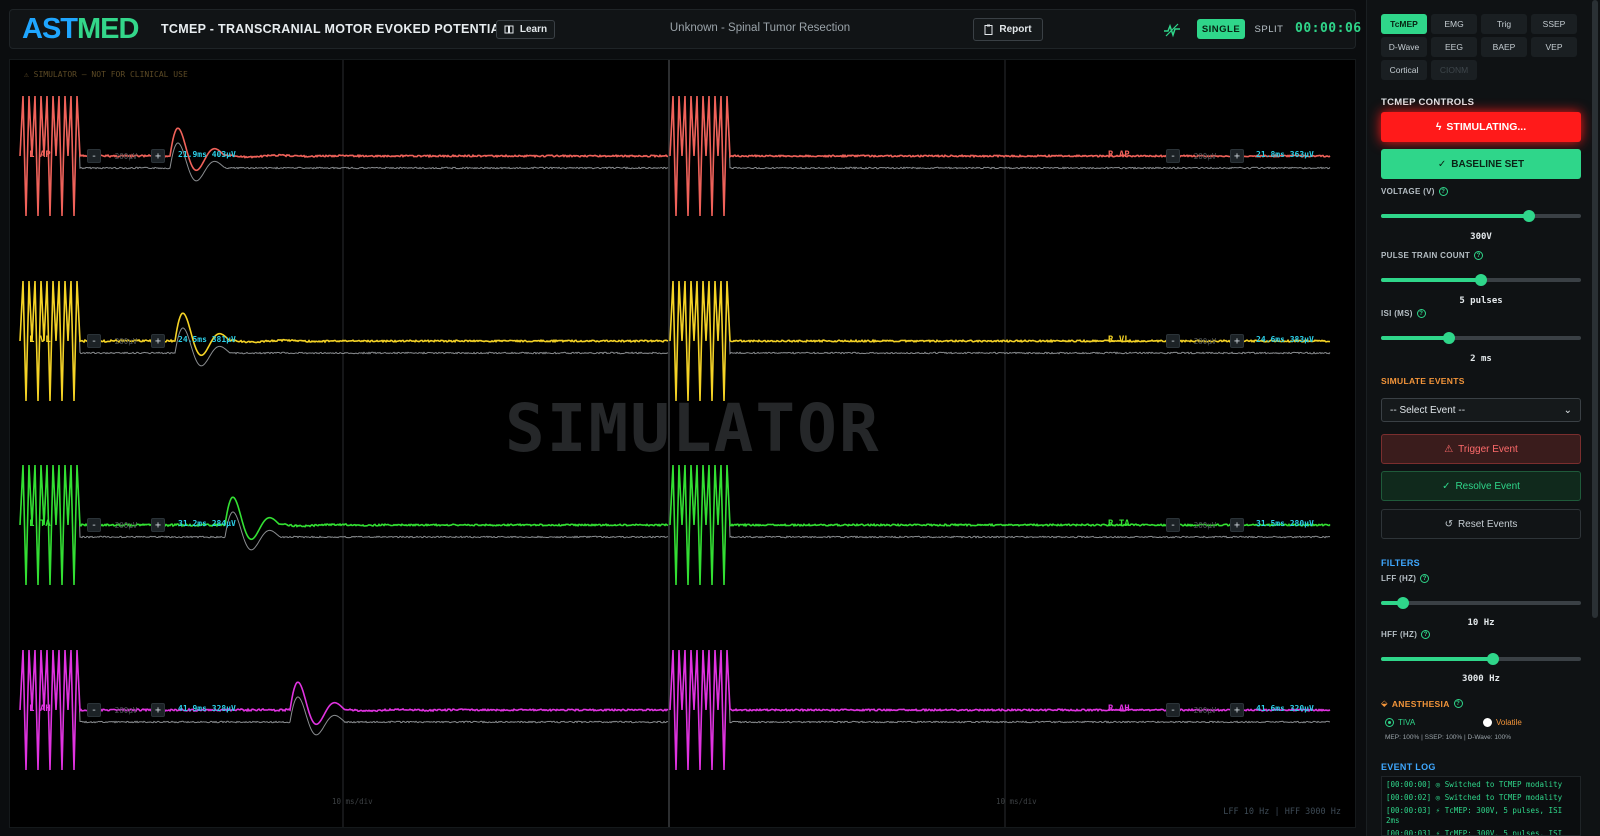 The image size is (1600, 836). What do you see at coordinates (1474, 797) in the screenshot?
I see `log-entry: [00:00:02] ◎ Switched to TCMEP modality` at bounding box center [1474, 797].